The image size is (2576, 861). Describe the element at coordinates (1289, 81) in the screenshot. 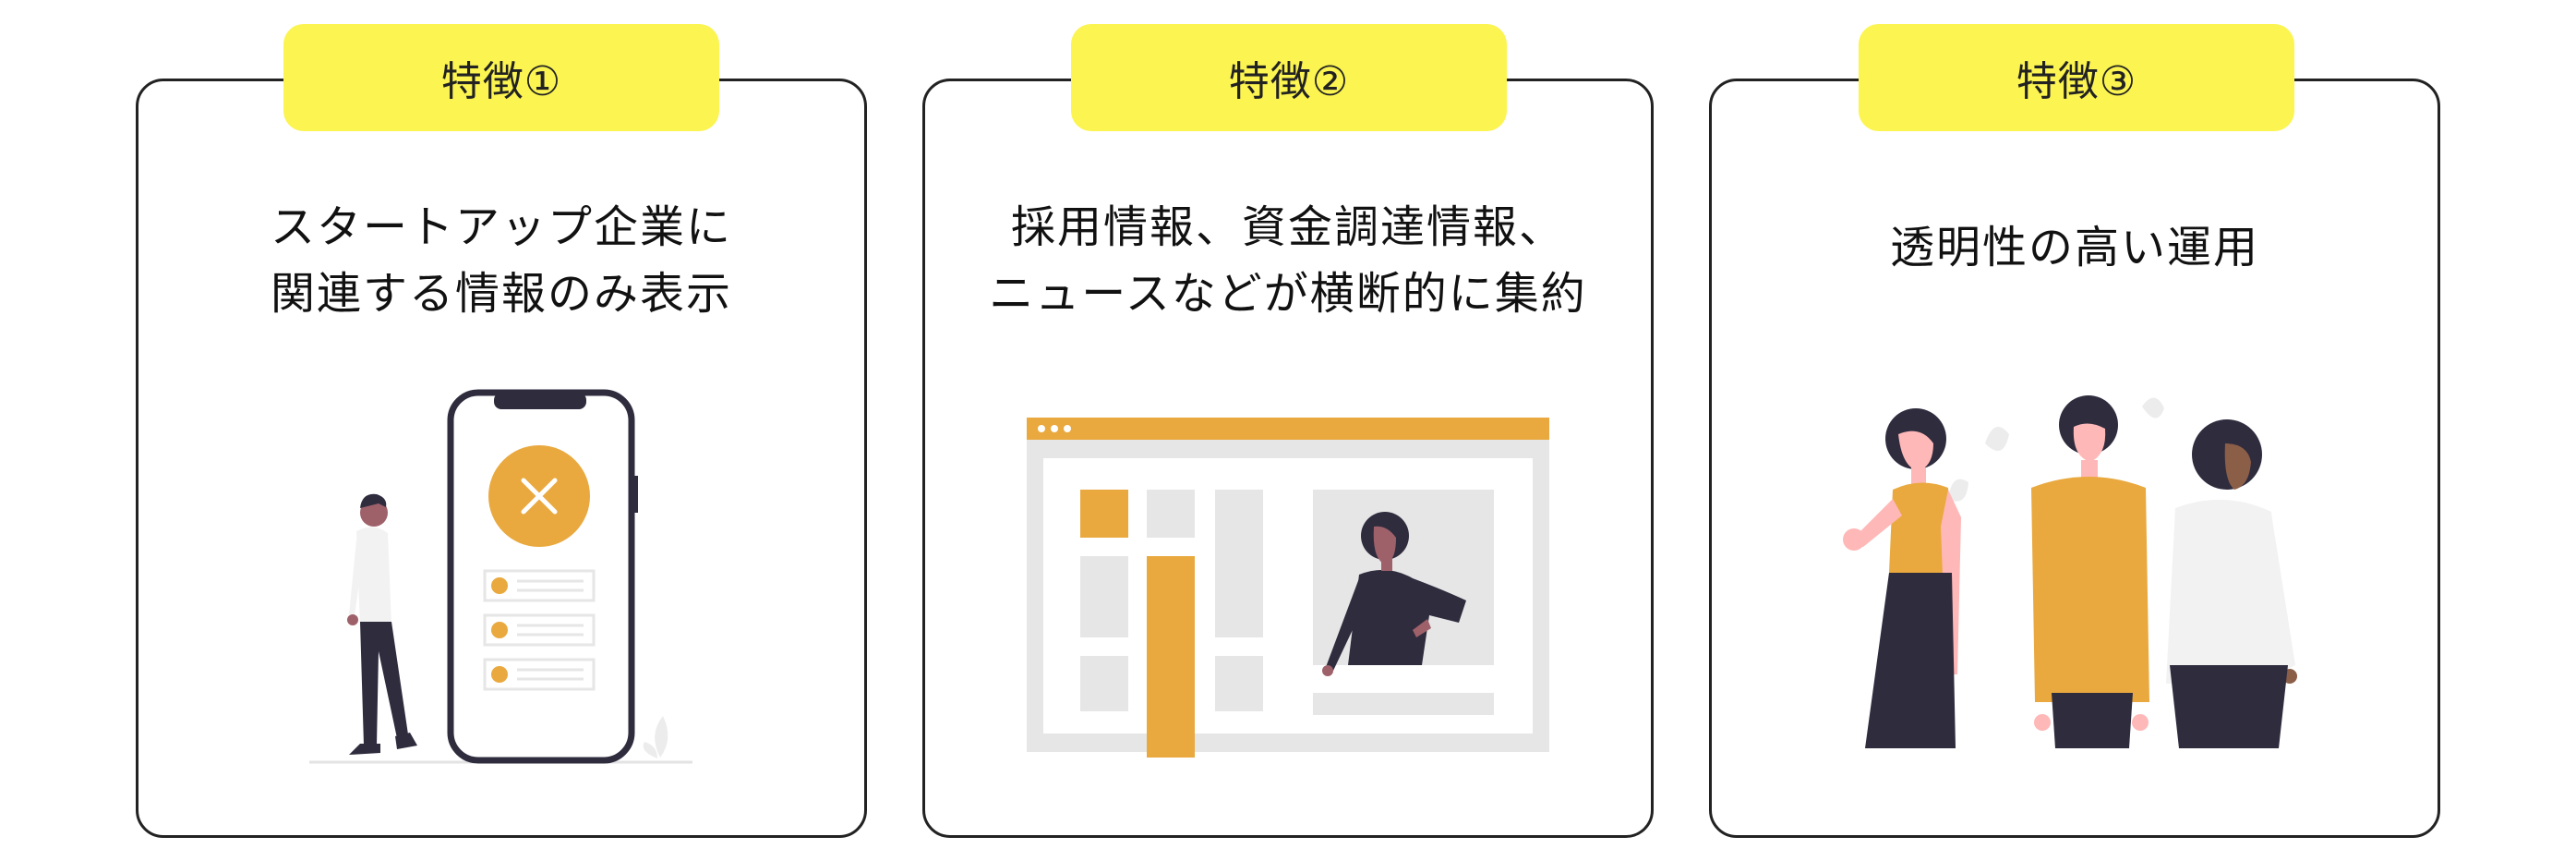

I see `feature-tag-2-label: 特徴②` at that location.